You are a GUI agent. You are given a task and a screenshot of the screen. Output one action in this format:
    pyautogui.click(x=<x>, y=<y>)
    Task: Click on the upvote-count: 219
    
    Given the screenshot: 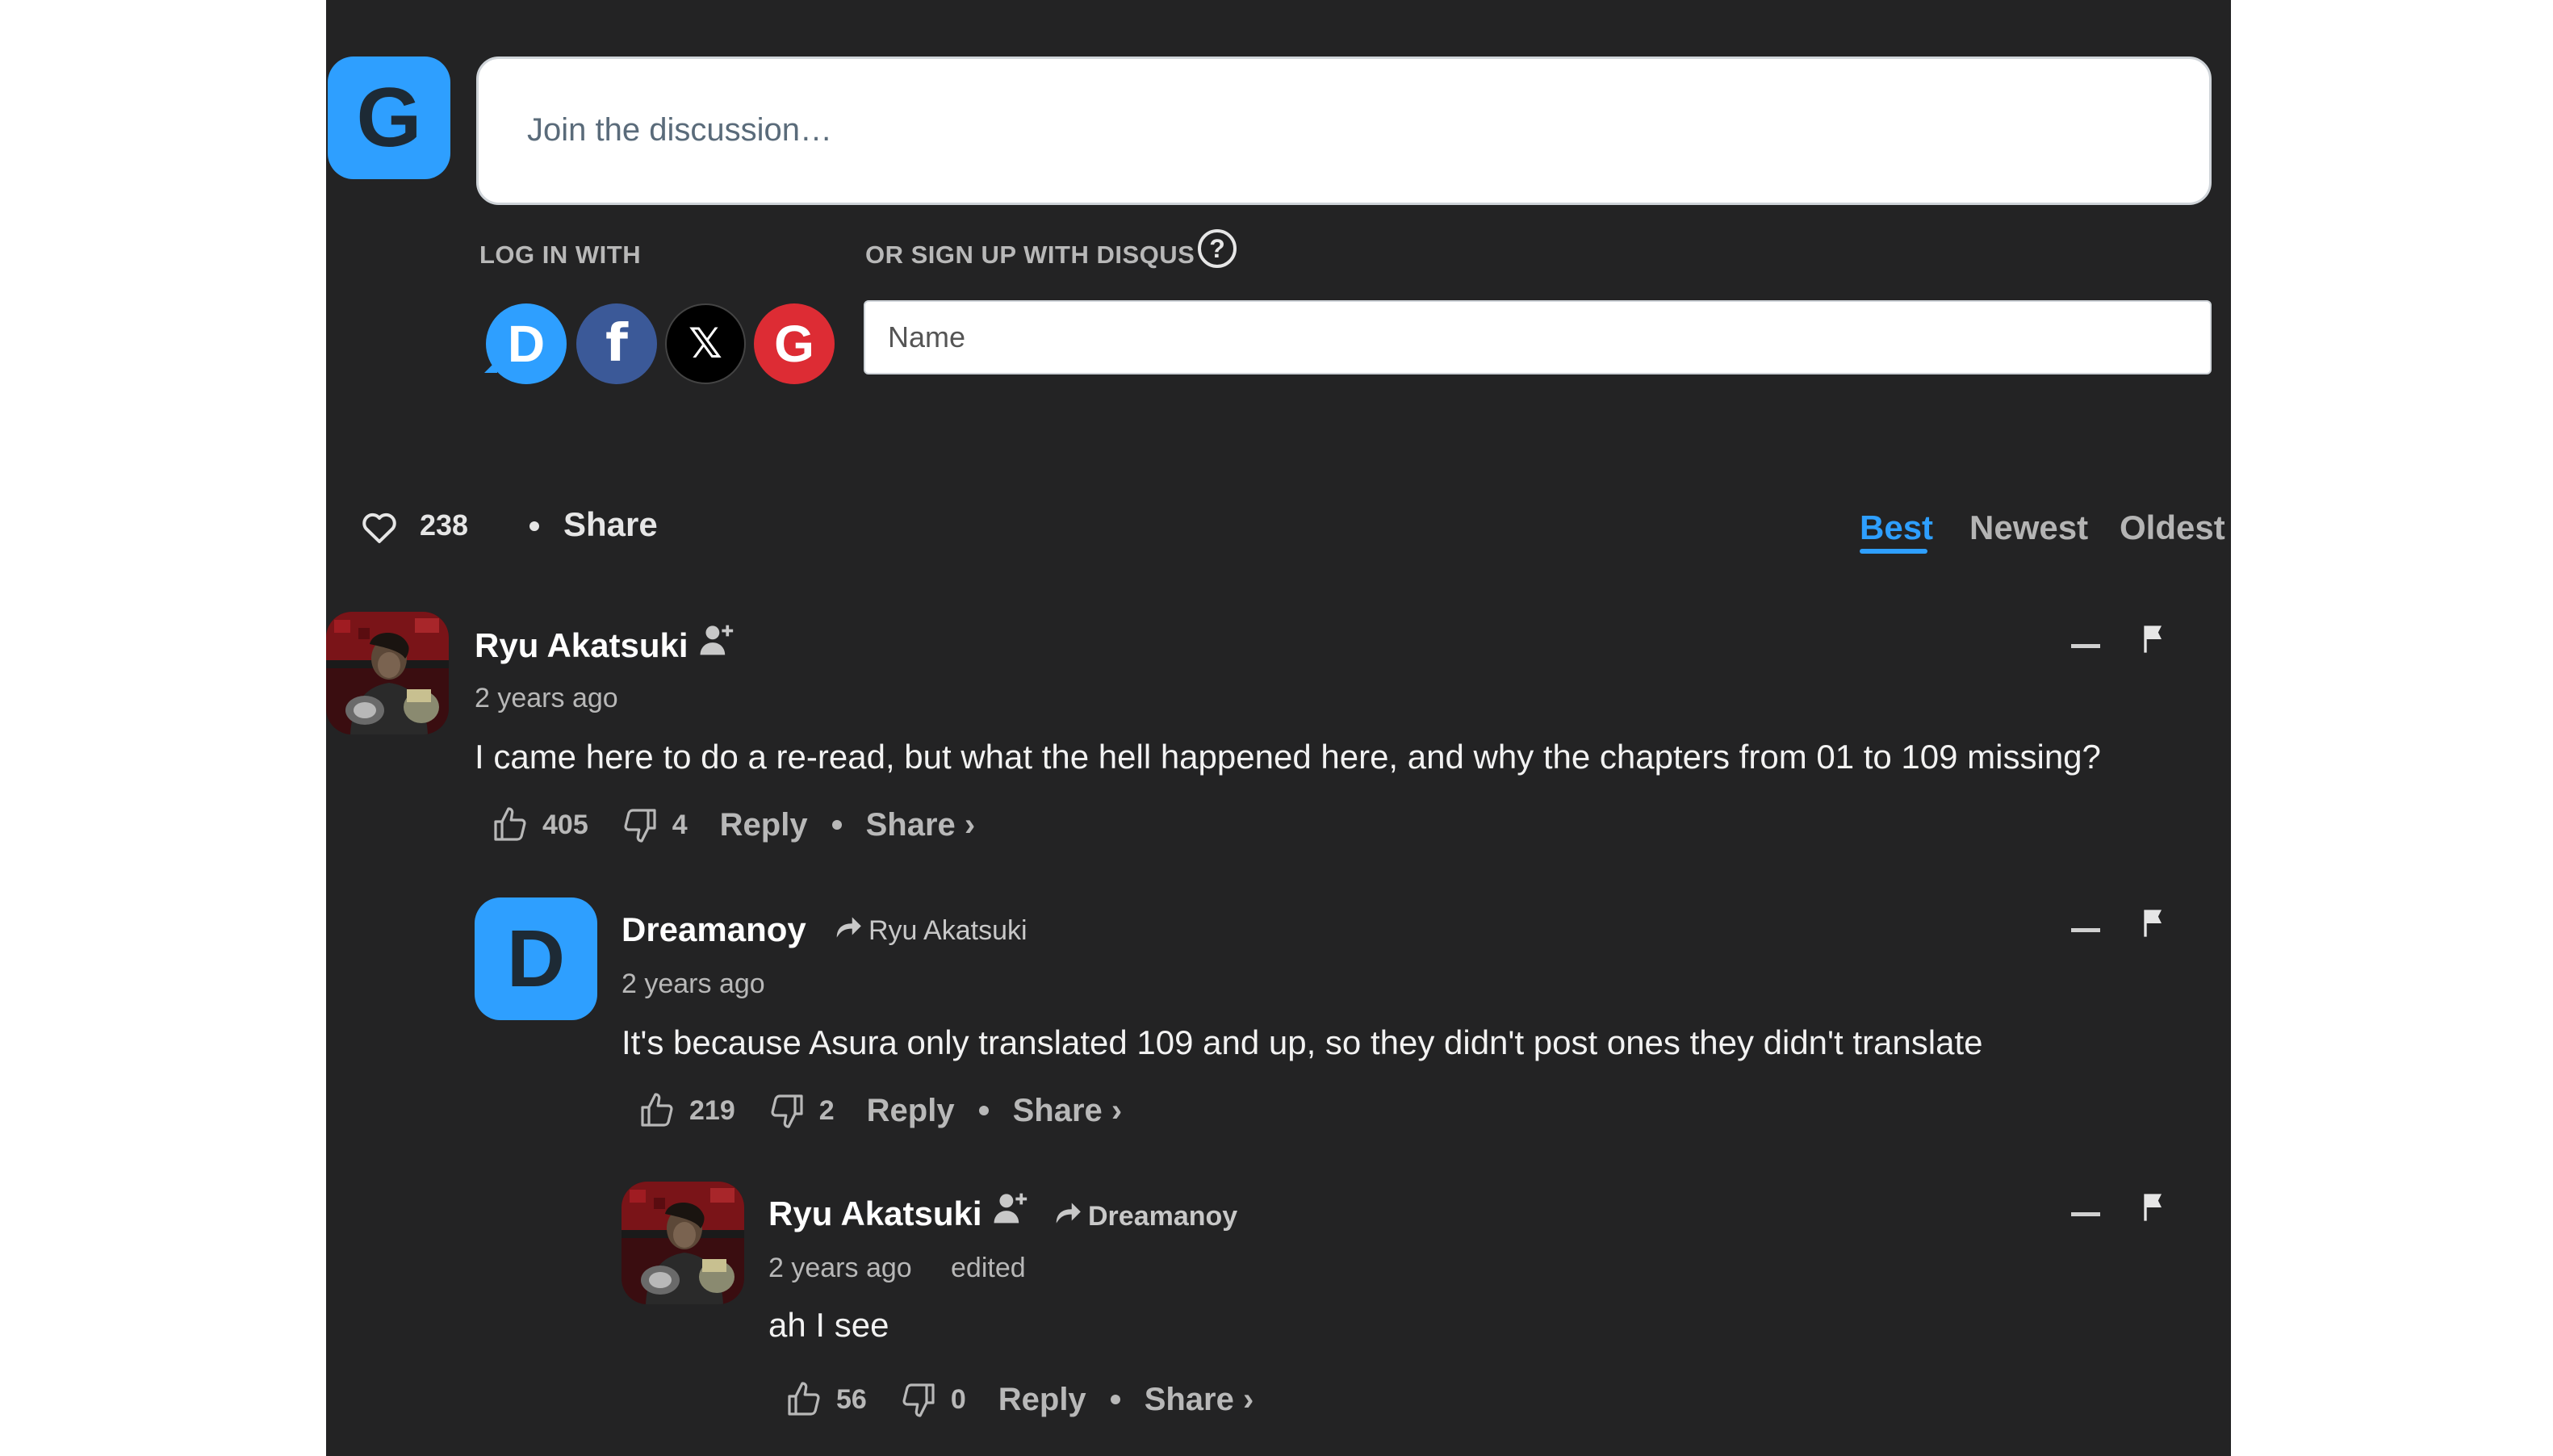 What is the action you would take?
    pyautogui.click(x=712, y=1110)
    